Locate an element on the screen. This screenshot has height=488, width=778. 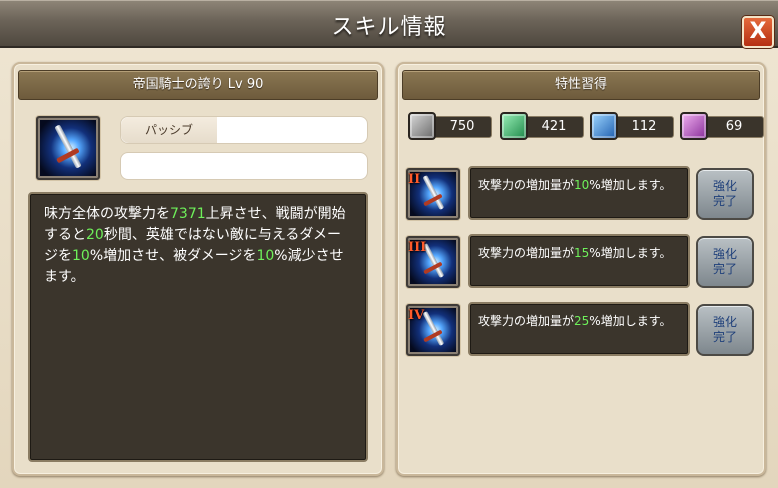
description-text: 味方全体の攻撃力を is located at coordinates (107, 214).